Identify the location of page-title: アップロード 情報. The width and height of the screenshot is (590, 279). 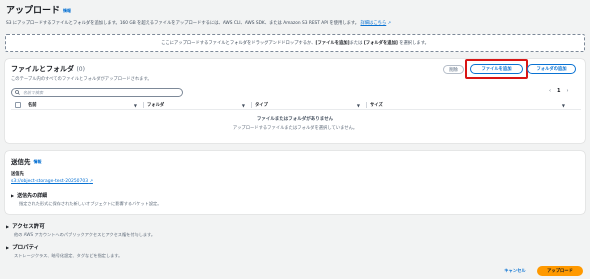
(39, 11).